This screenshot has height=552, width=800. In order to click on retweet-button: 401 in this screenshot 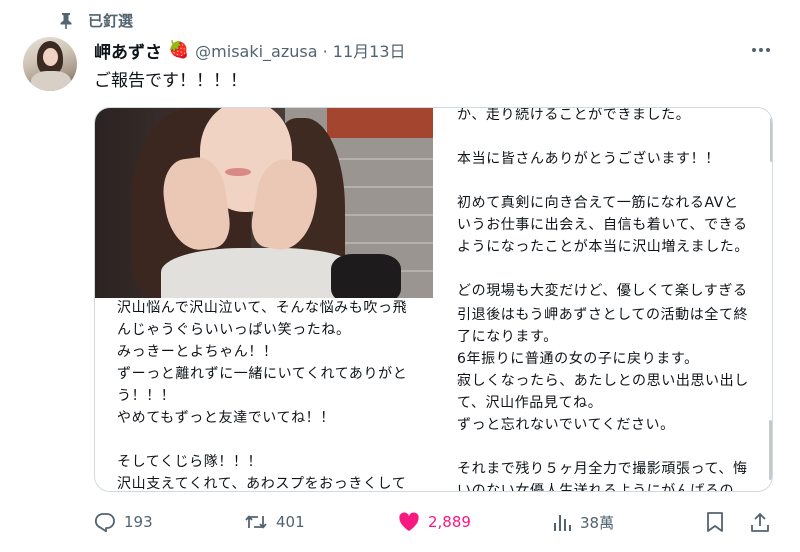, I will do `click(274, 522)`.